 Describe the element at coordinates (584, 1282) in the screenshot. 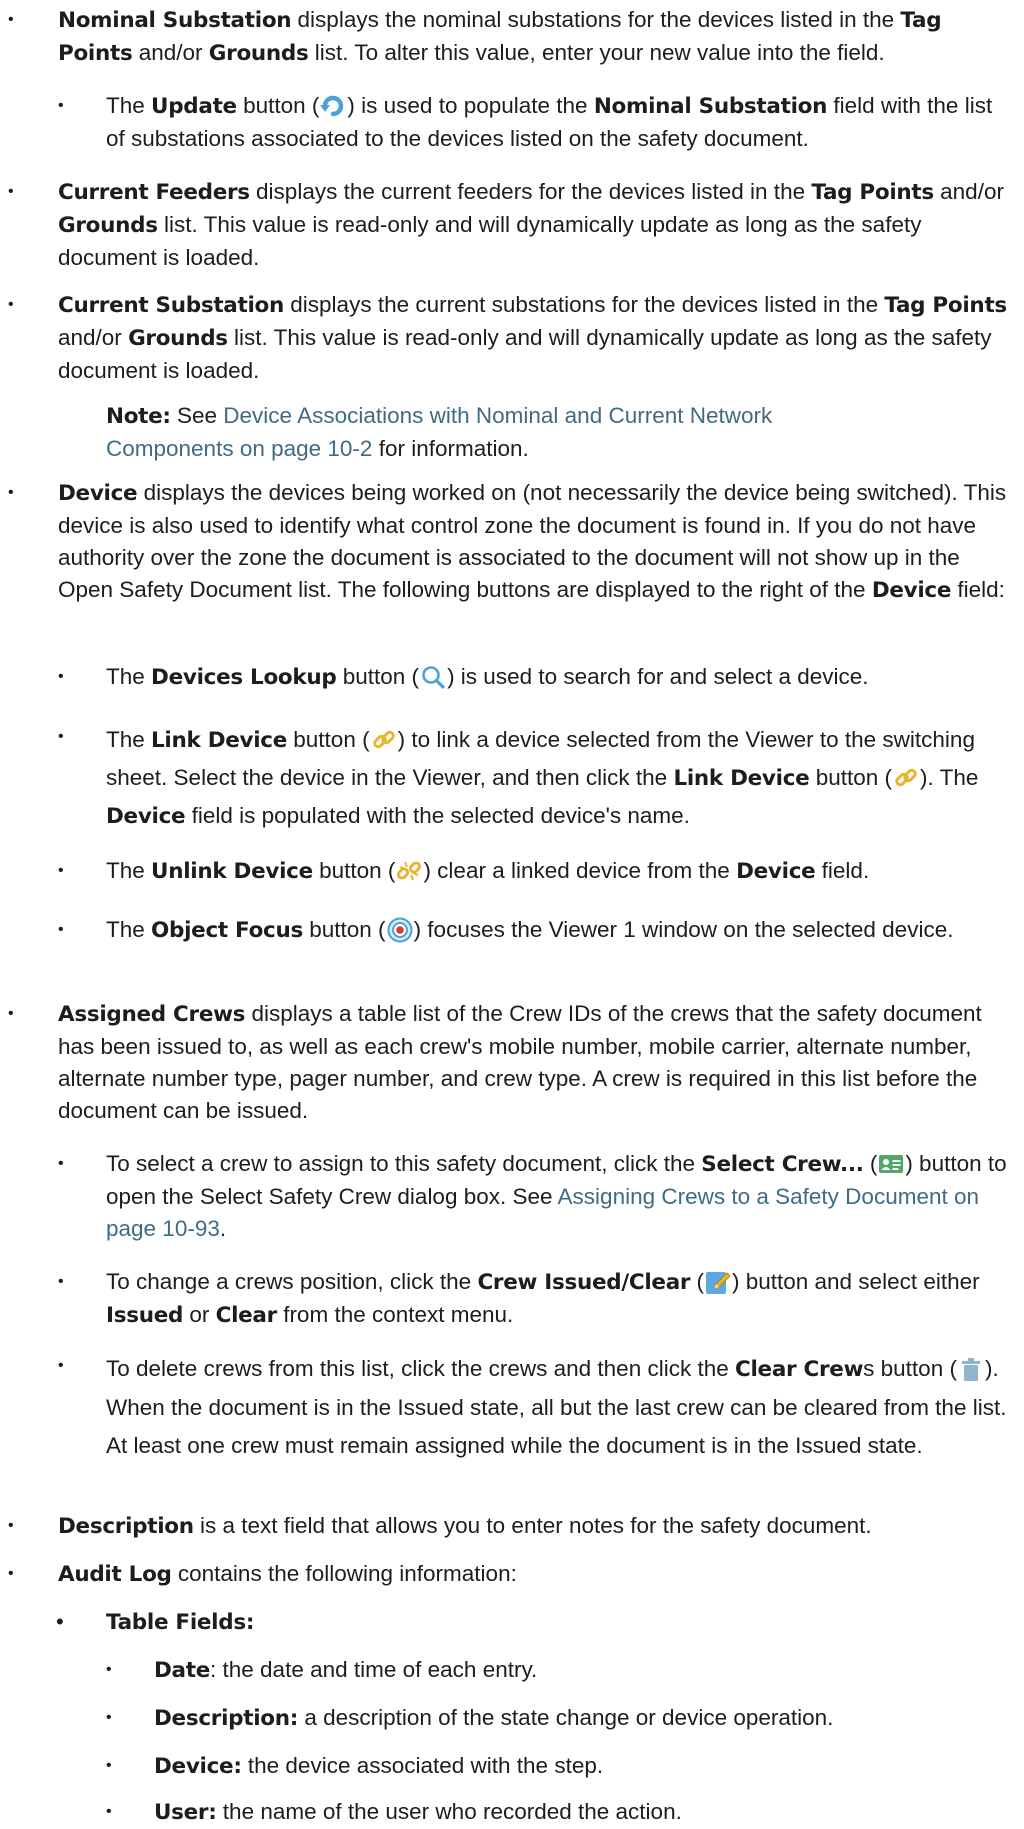

I see `term-crew-issued-clear: Crew Issued/Clear` at that location.